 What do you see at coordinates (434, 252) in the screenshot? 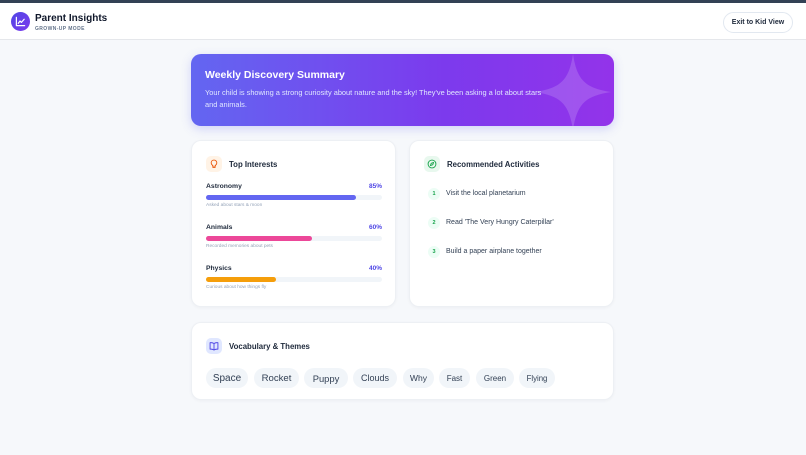
I see `activity-number: 3` at bounding box center [434, 252].